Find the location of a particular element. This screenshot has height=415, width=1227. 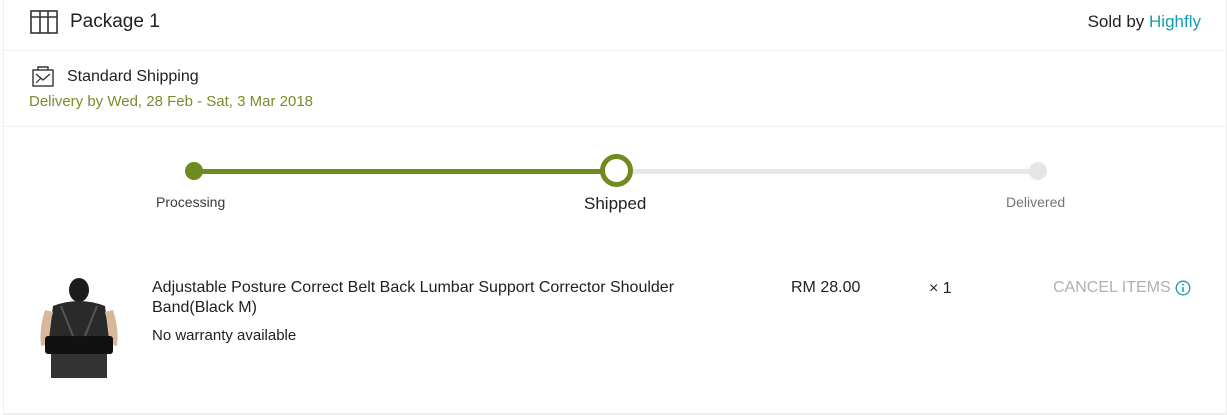

step-dot-delivered is located at coordinates (1038, 171).